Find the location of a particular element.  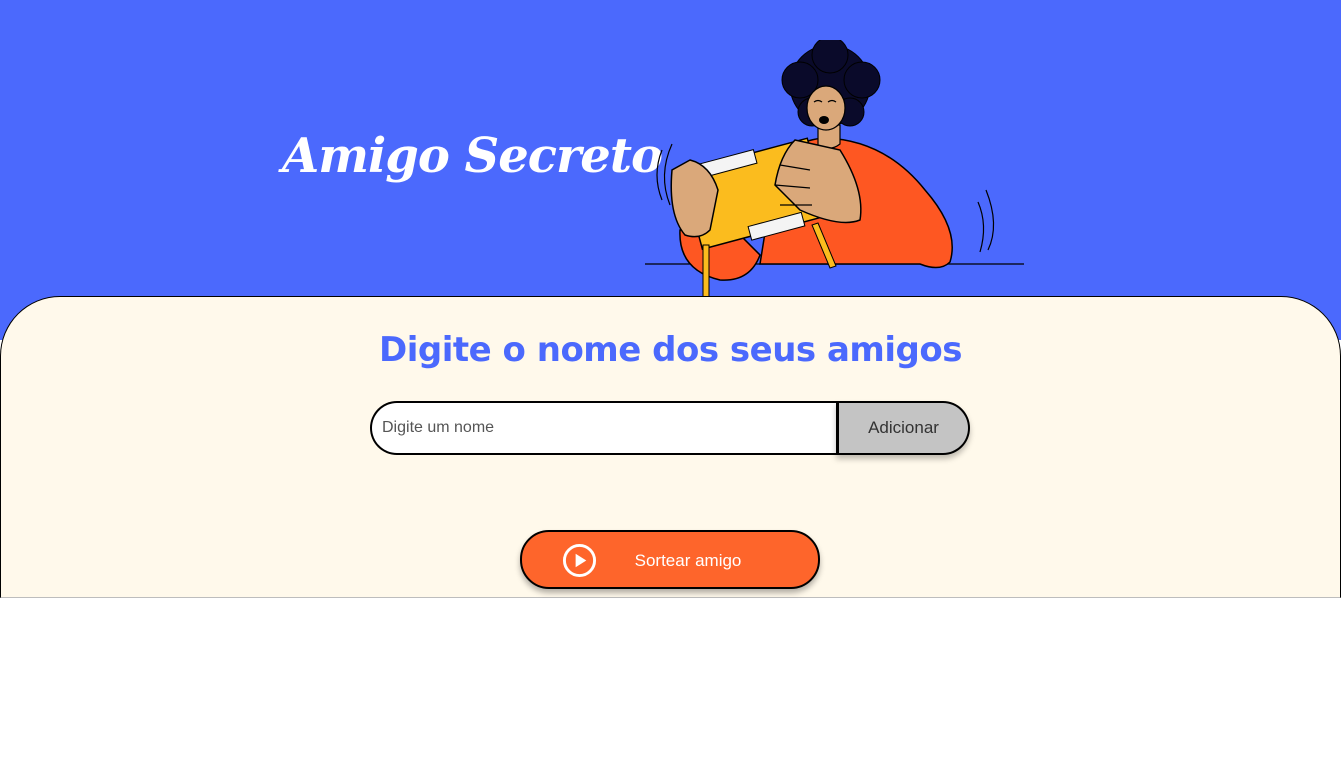

app-title: Amigo Secreto is located at coordinates (472, 156).